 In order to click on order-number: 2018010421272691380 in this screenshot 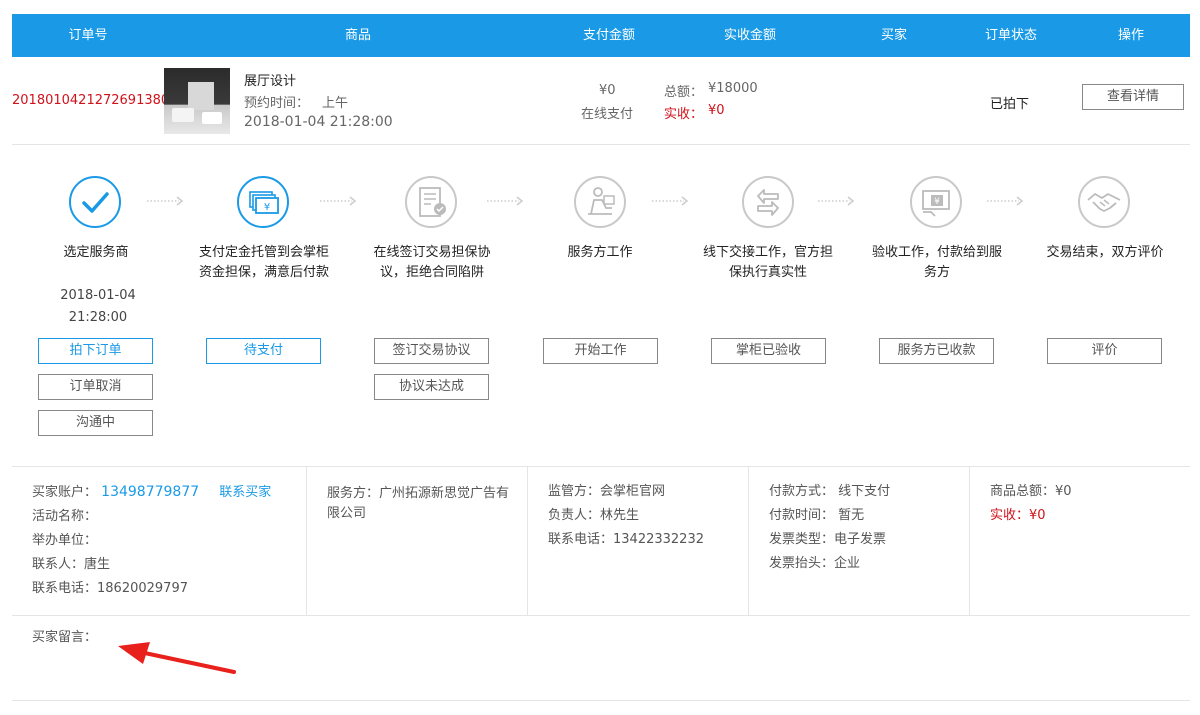, I will do `click(90, 100)`.